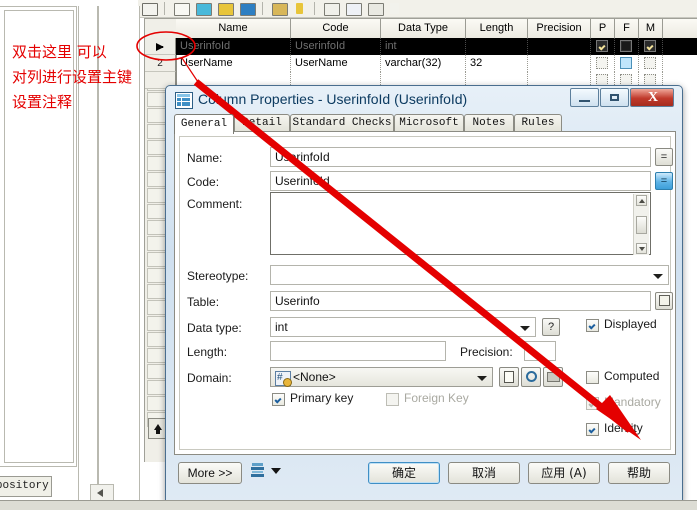  Describe the element at coordinates (417, 9) in the screenshot. I see `toolbar` at that location.